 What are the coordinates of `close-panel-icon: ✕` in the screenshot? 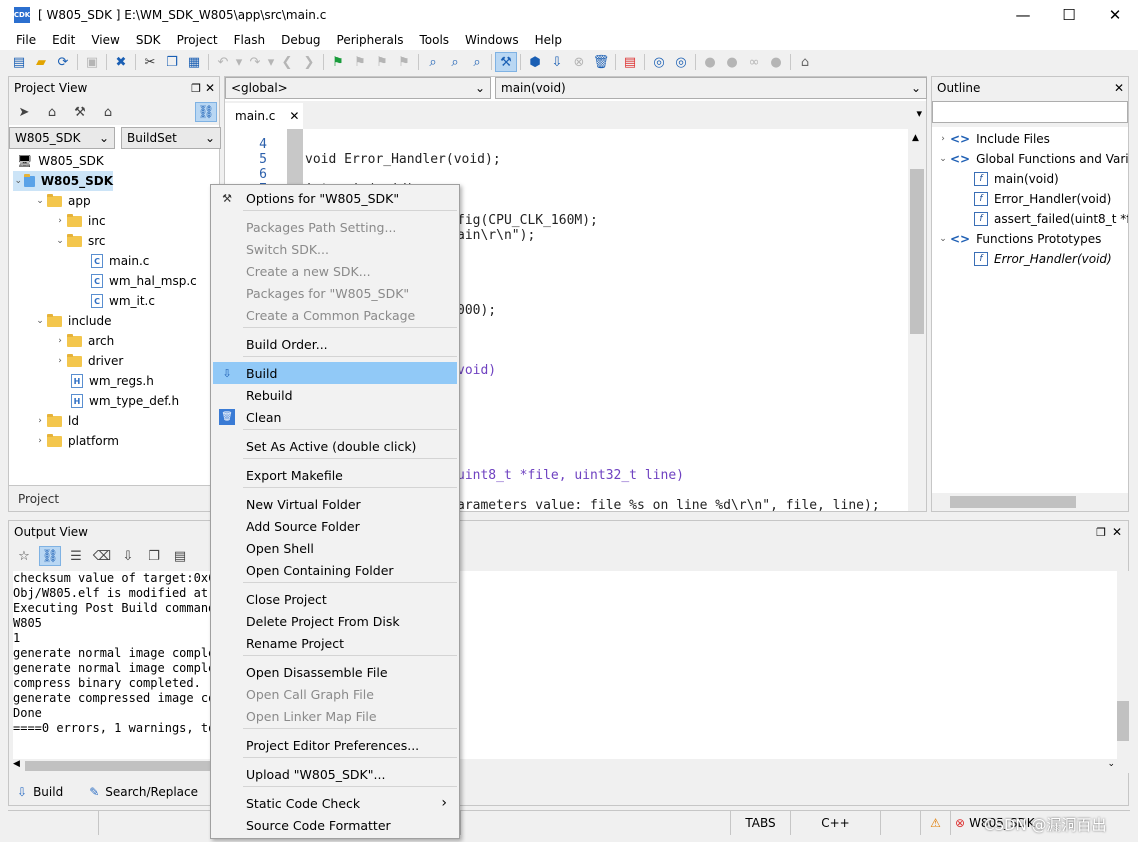 It's located at (1117, 532).